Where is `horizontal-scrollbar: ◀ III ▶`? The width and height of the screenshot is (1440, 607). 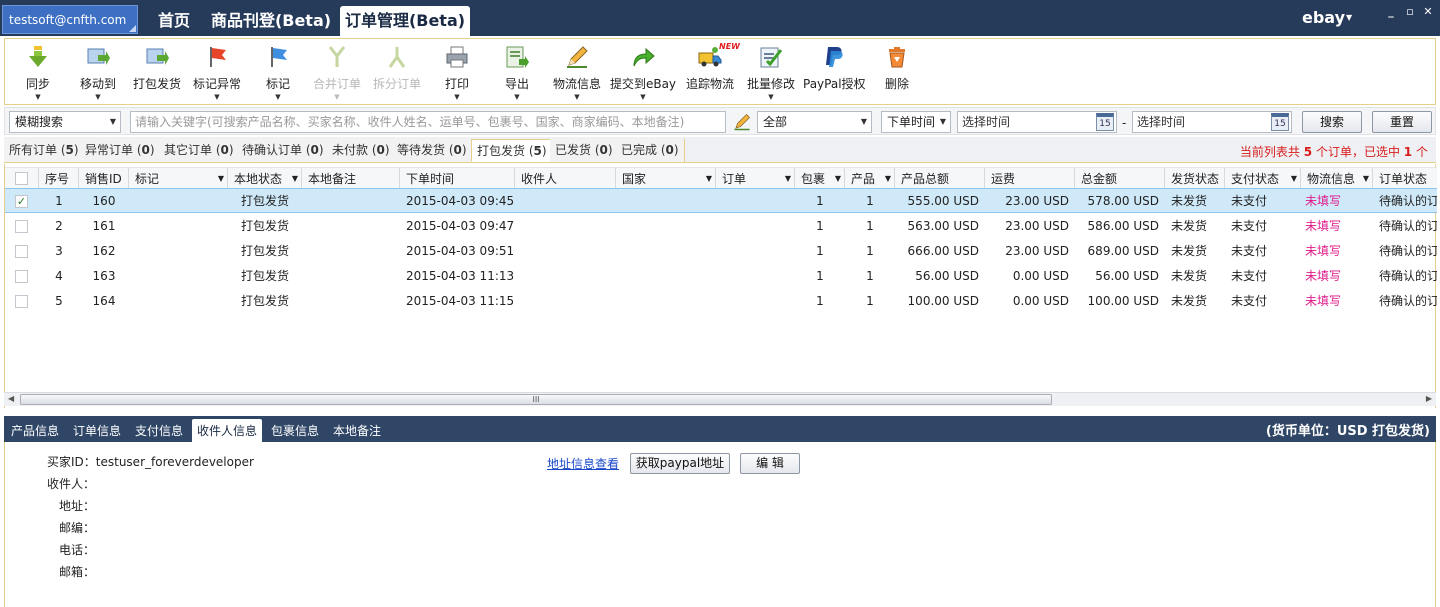
horizontal-scrollbar: ◀ III ▶ is located at coordinates (720, 399).